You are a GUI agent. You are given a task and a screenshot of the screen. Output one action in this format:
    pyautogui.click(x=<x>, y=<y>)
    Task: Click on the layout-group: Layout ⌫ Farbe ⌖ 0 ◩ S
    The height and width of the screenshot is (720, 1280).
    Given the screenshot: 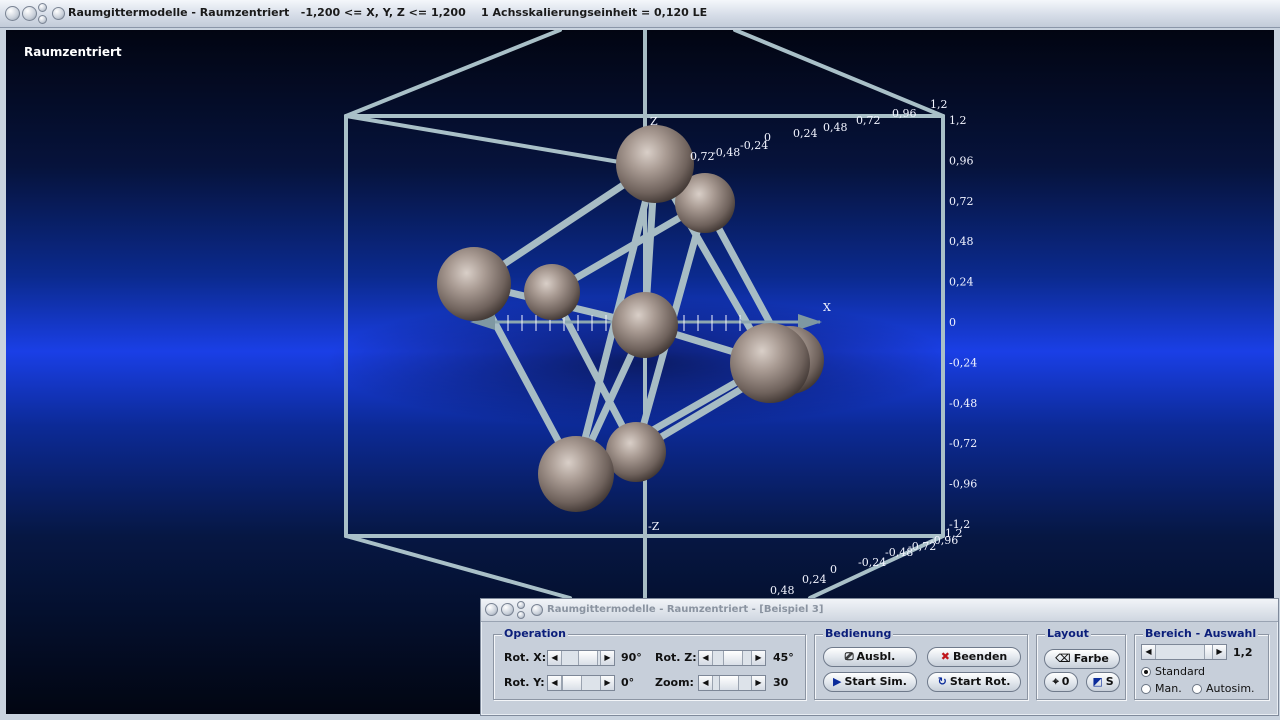 What is the action you would take?
    pyautogui.click(x=1081, y=663)
    